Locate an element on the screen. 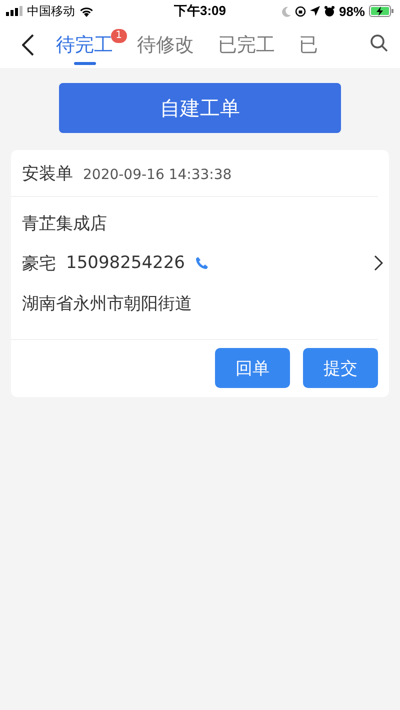  alarm-clock-icon is located at coordinates (329, 11).